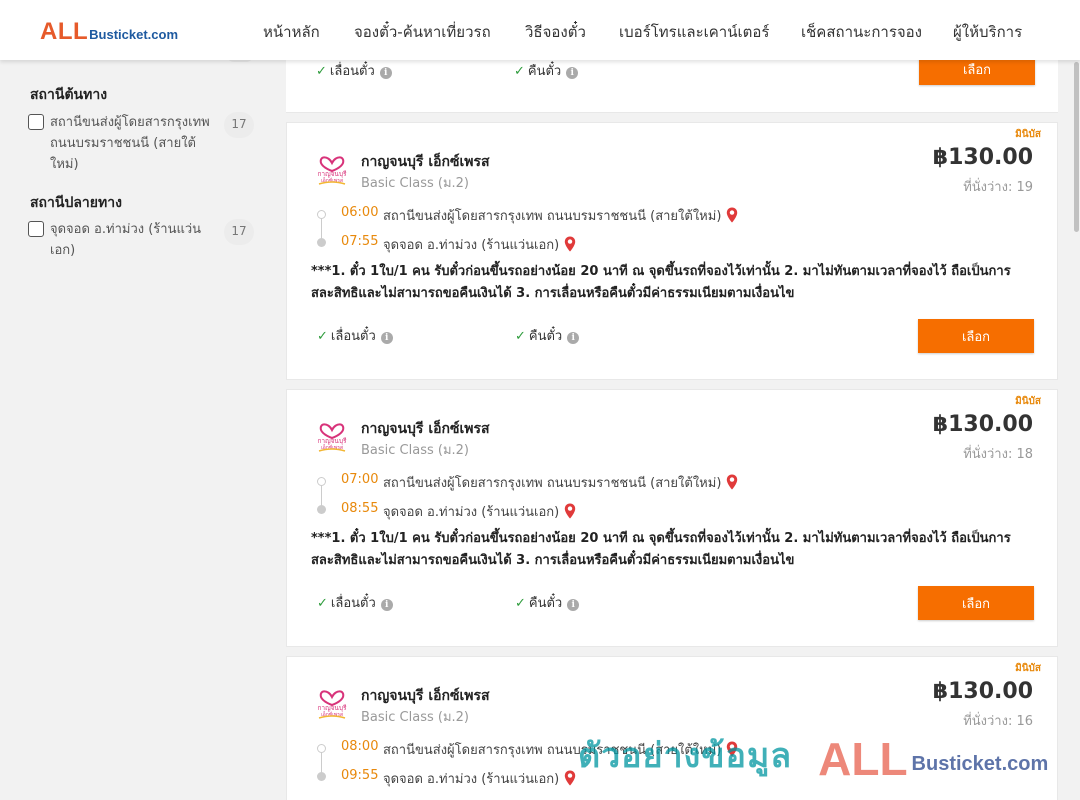  What do you see at coordinates (36, 122) in the screenshot?
I see `origin-checkbox` at bounding box center [36, 122].